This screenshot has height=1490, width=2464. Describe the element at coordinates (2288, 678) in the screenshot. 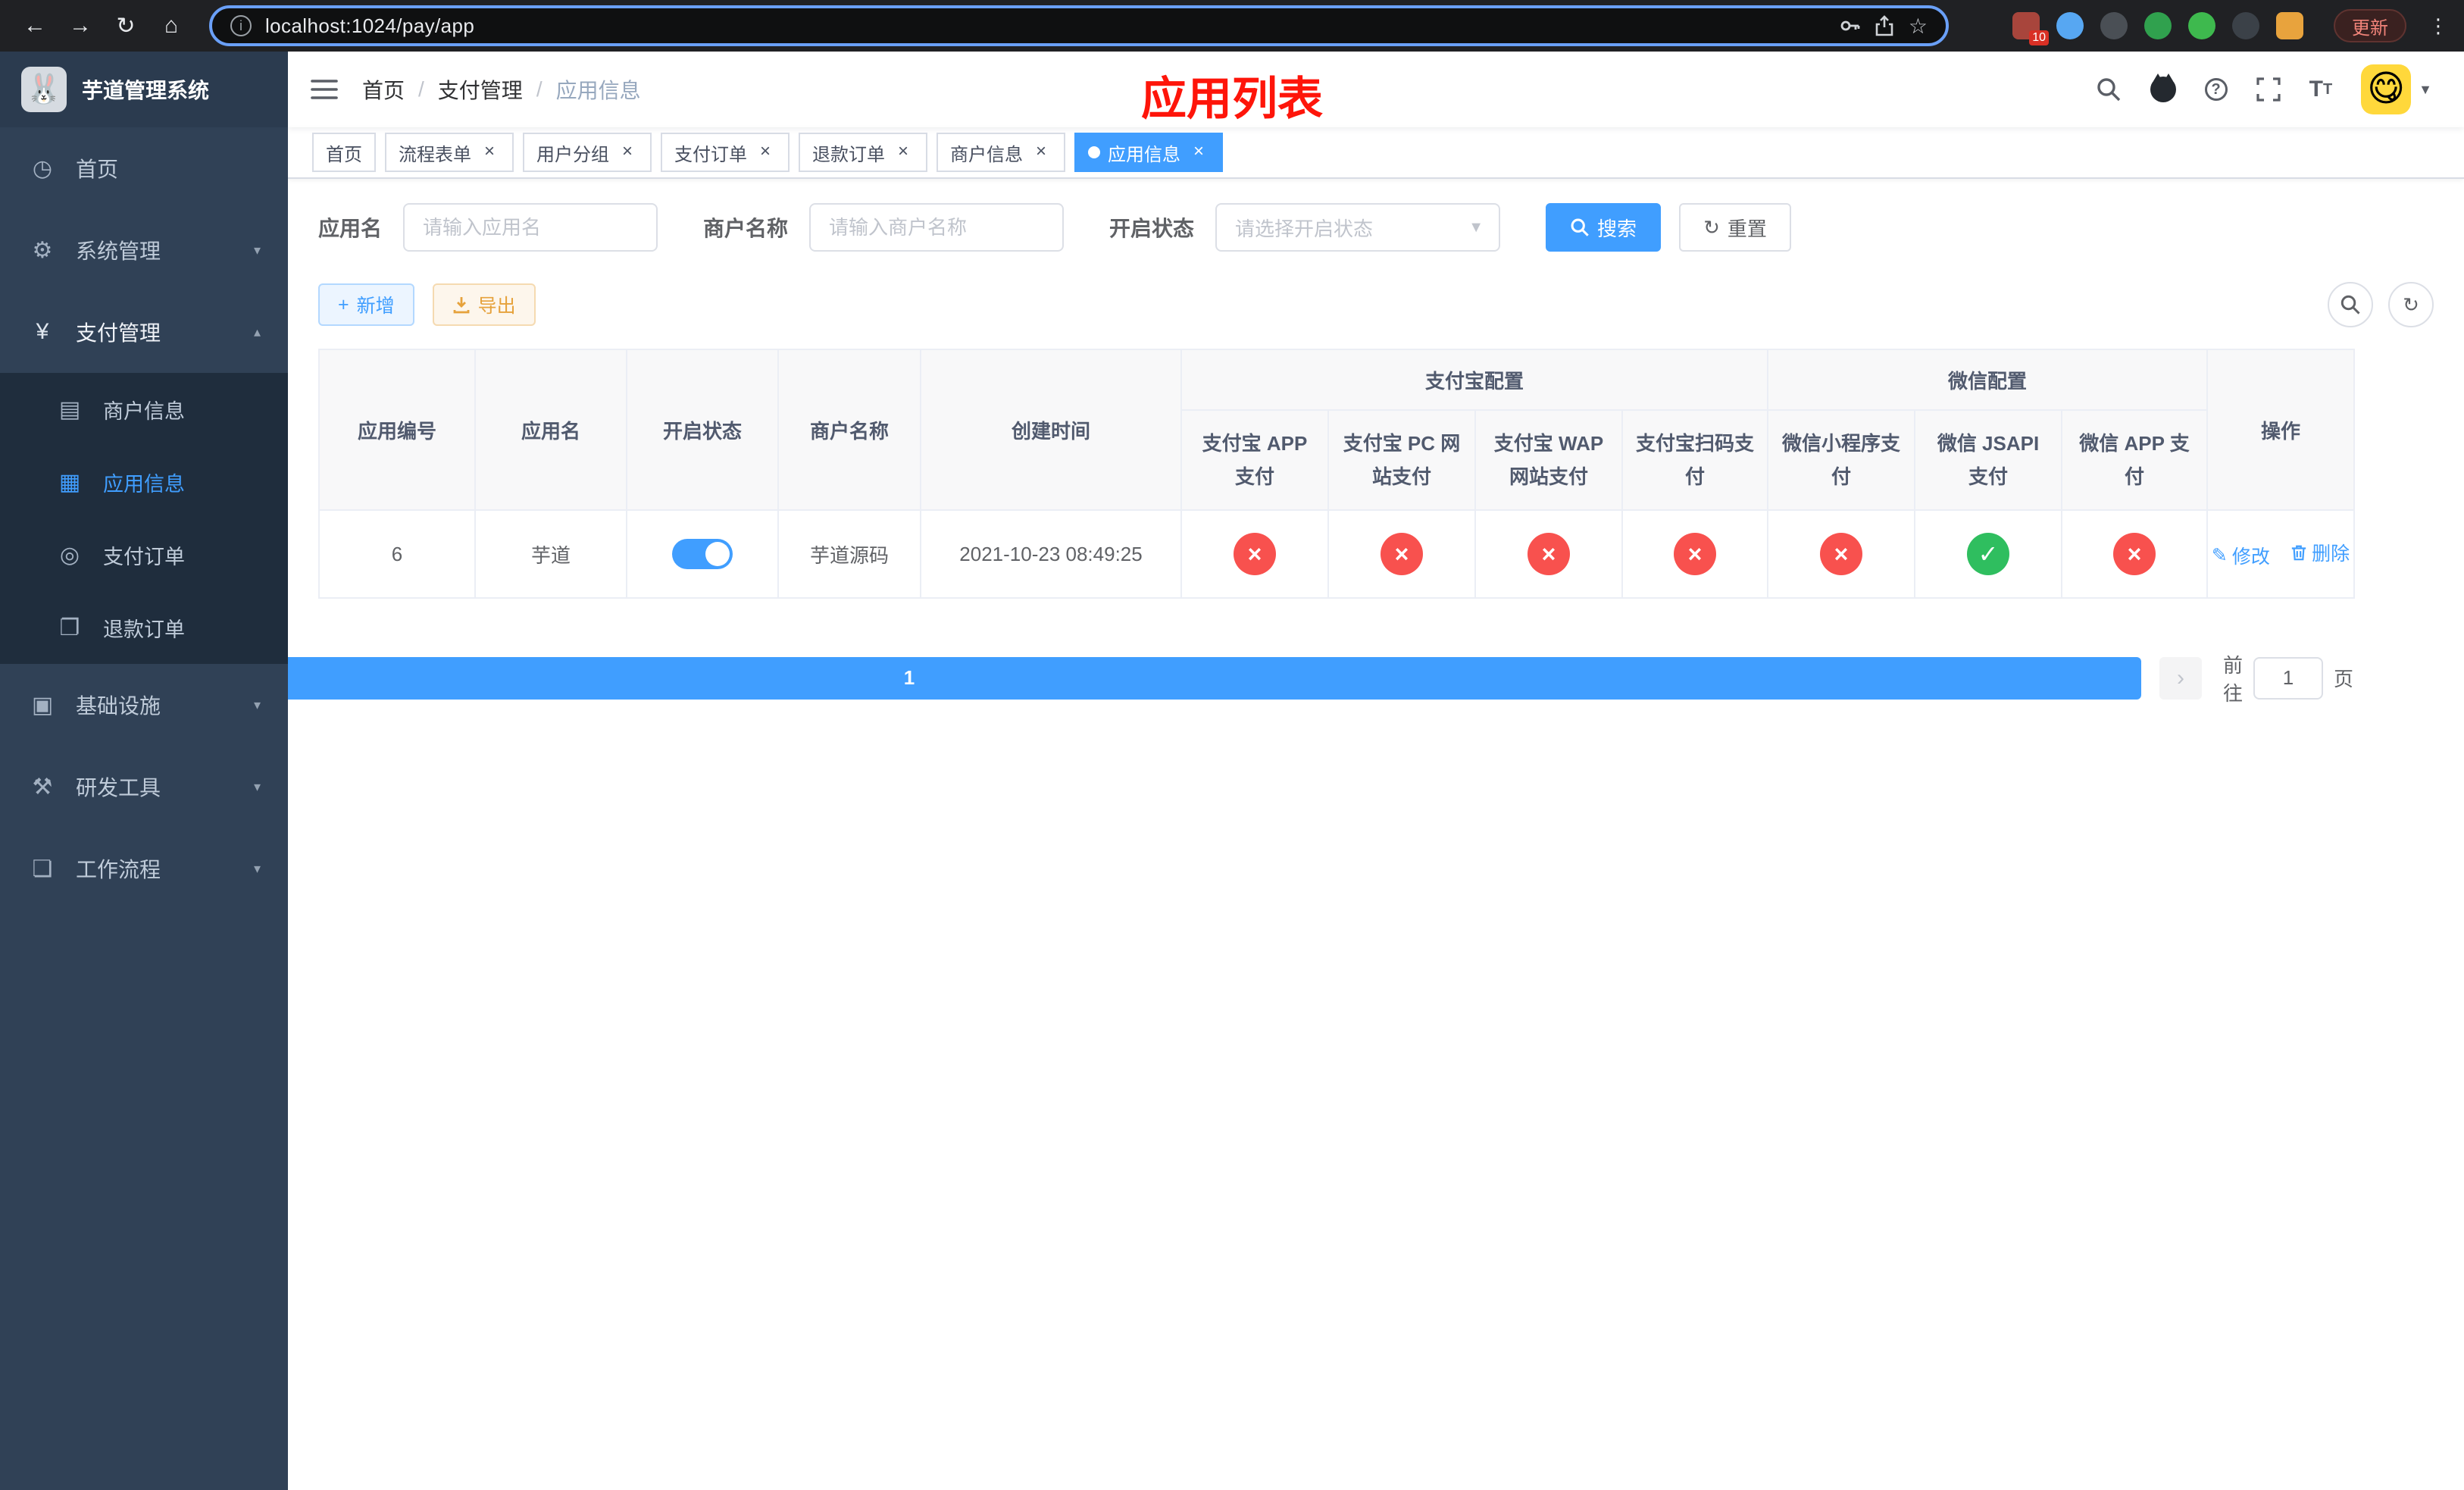

I see `goto-page-input` at that location.